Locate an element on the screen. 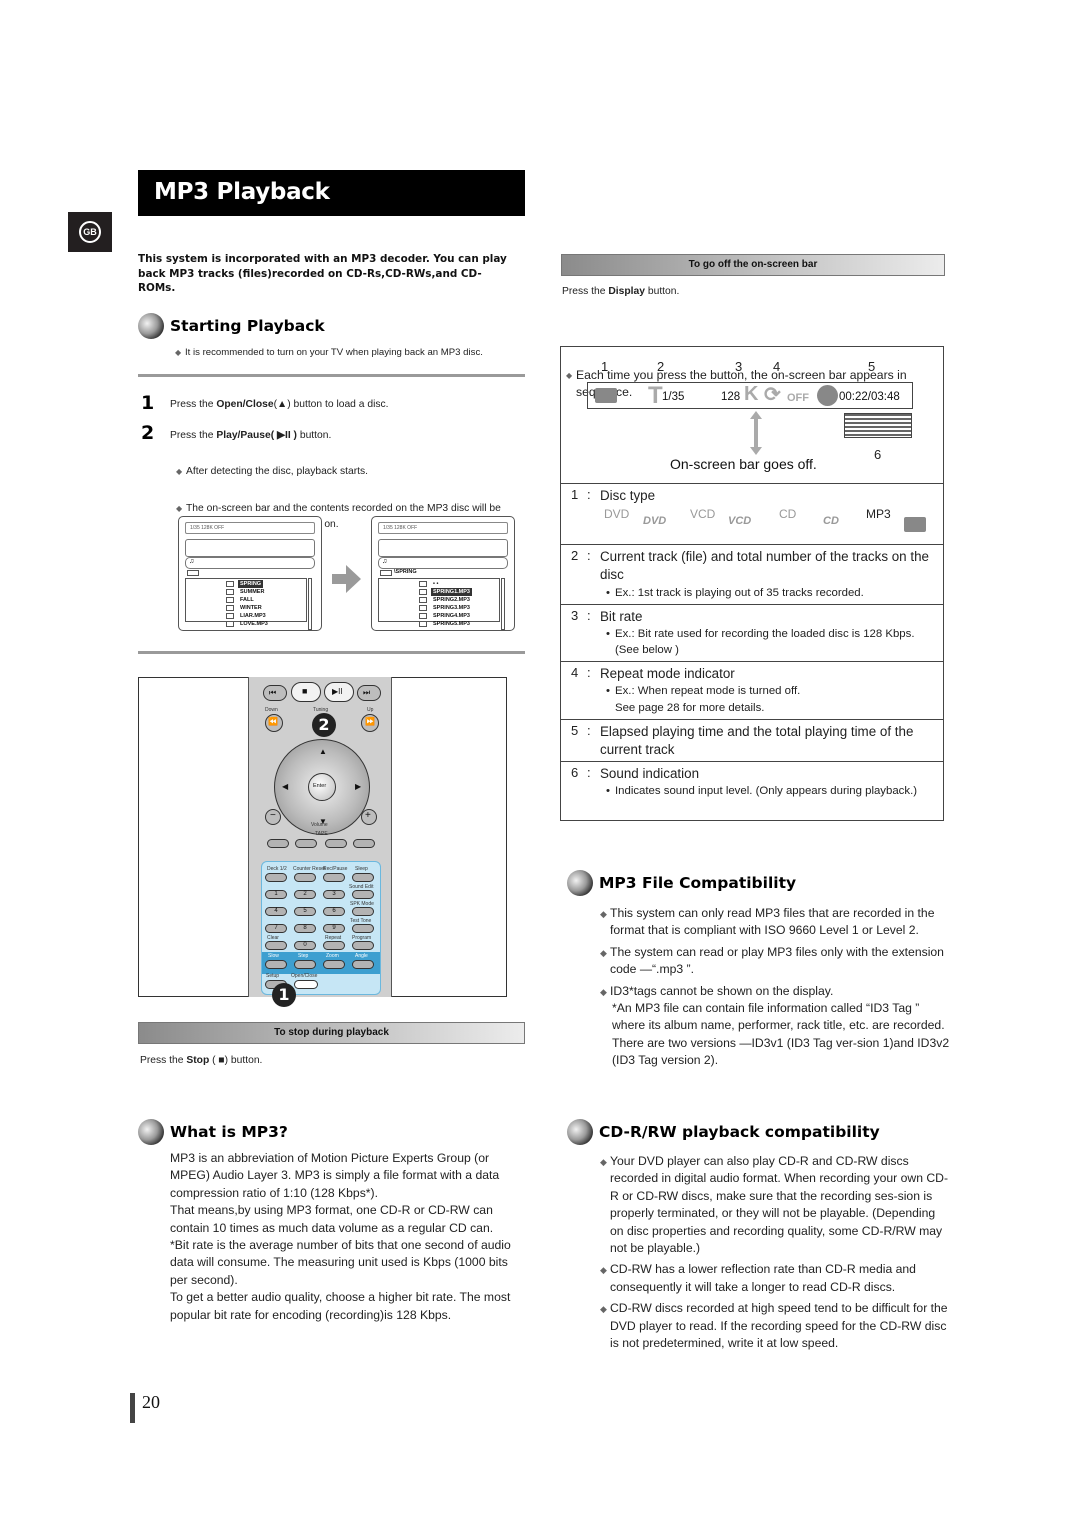 The height and width of the screenshot is (1528, 1080). language-badge-label: GB is located at coordinates (90, 232).